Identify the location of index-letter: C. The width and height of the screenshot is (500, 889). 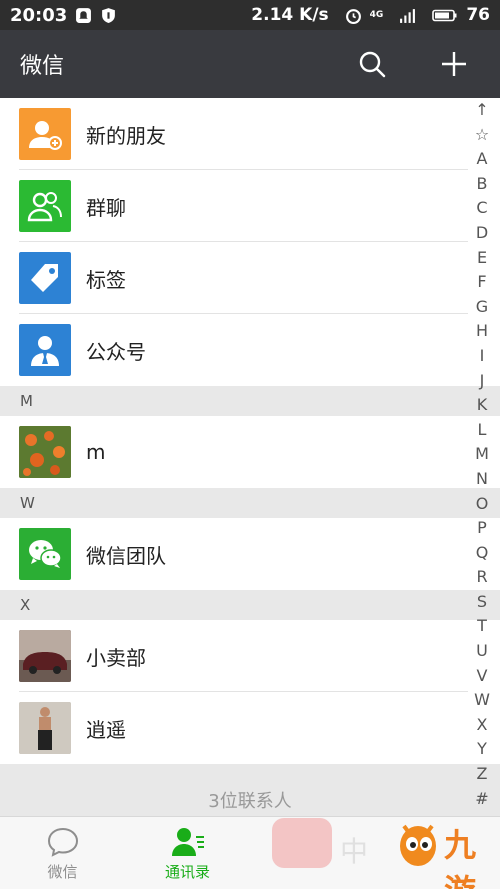
(481, 208).